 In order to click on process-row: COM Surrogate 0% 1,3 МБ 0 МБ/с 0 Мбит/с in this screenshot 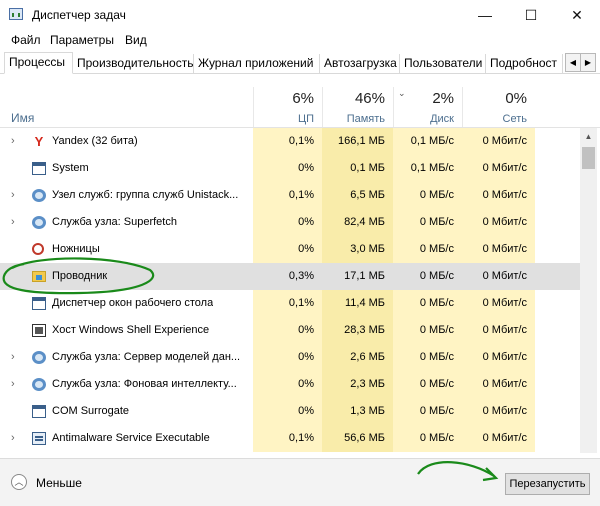, I will do `click(290, 411)`.